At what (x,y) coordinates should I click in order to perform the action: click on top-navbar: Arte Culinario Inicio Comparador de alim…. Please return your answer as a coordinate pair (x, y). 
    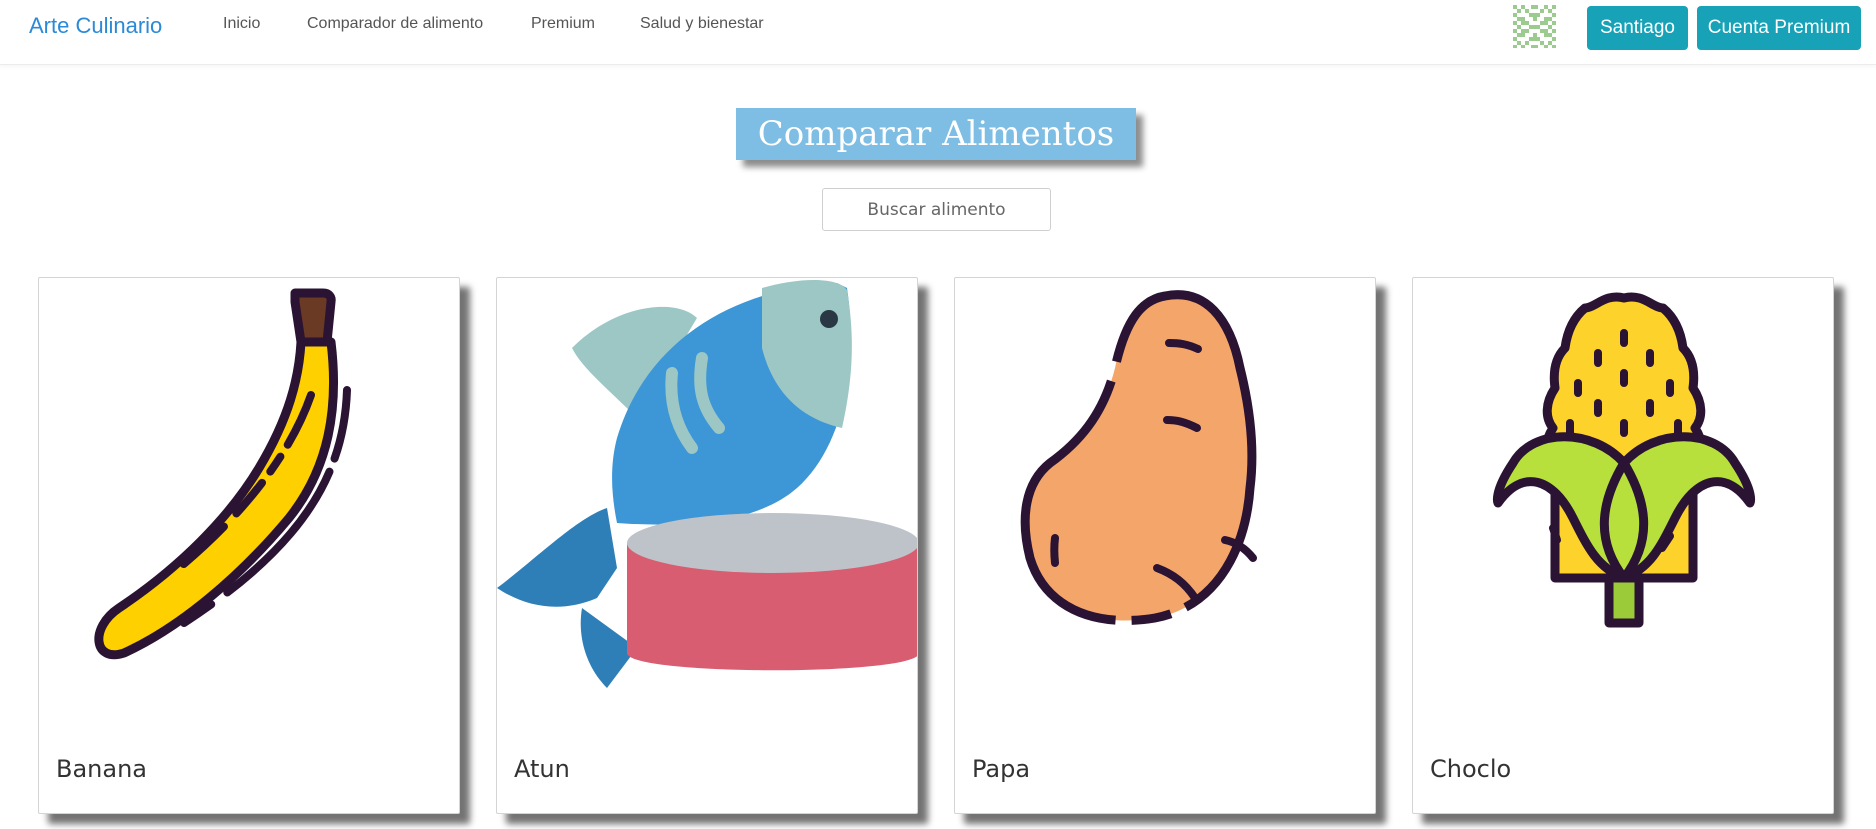
    Looking at the image, I should click on (938, 32).